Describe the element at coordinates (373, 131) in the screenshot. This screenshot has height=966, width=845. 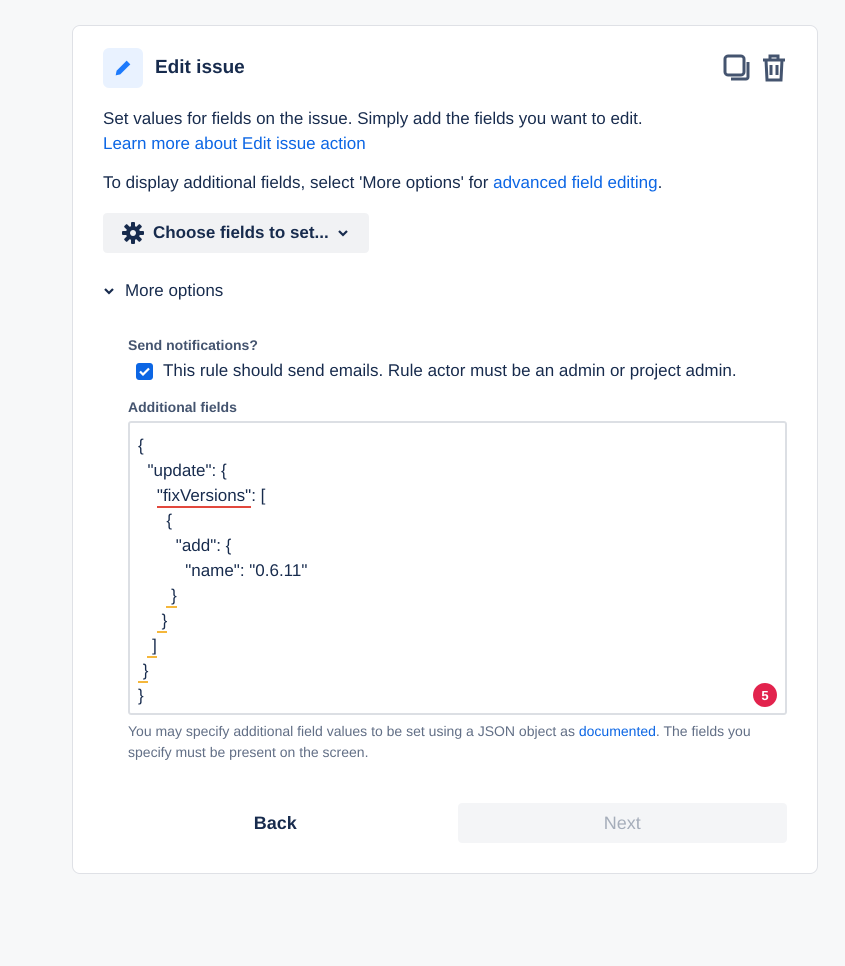
I see `description-text: Set values for fields on the issue. Simply add the fields you want to edit. Learn more about Edit issue action` at that location.